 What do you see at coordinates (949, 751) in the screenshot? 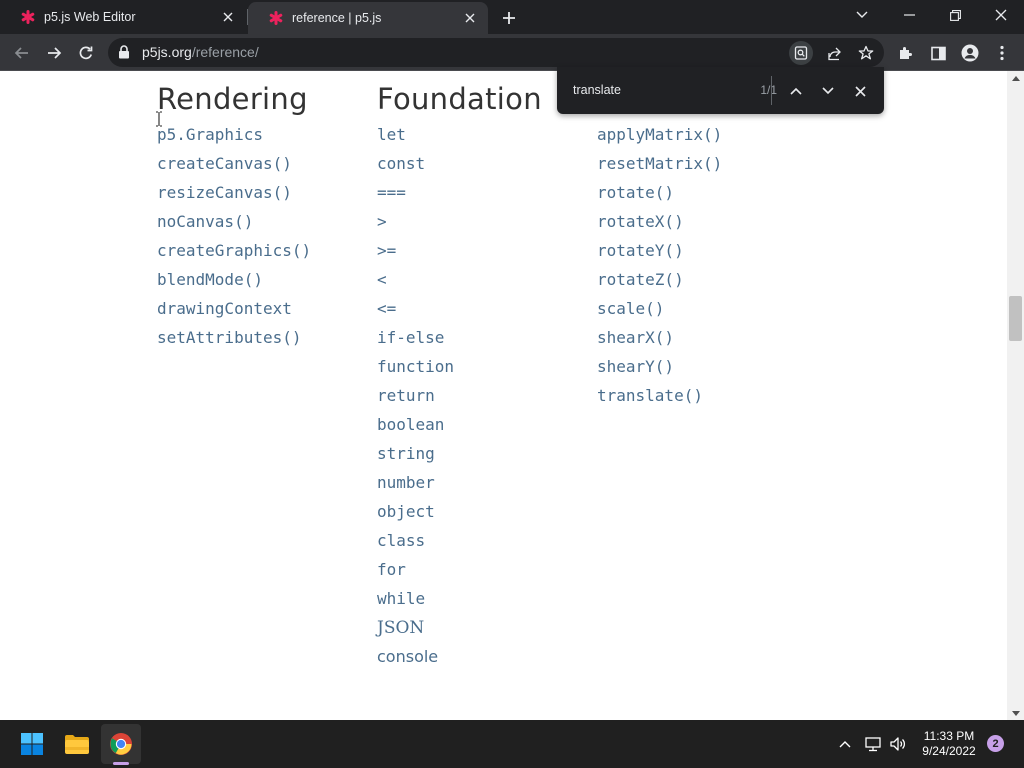
I see `clock-date: 9/24/2022` at bounding box center [949, 751].